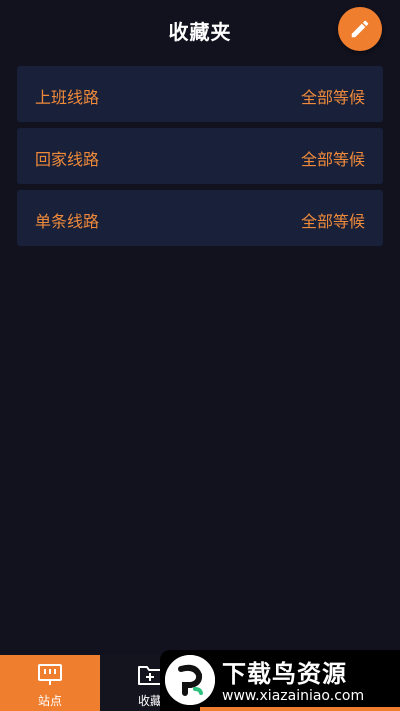 The height and width of the screenshot is (711, 400). I want to click on route-name: 单条线路, so click(67, 221).